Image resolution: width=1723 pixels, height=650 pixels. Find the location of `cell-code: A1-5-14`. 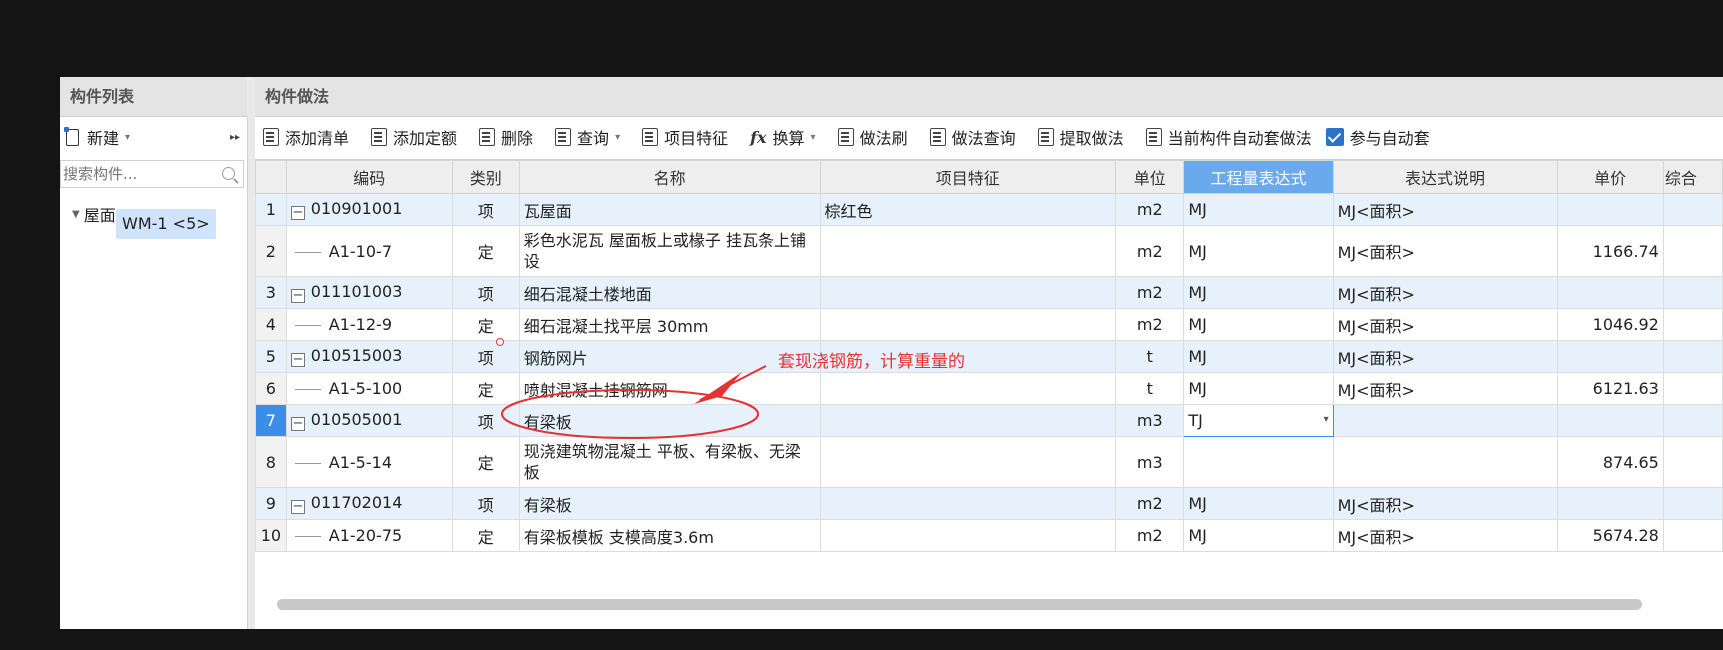

cell-code: A1-5-14 is located at coordinates (369, 462).